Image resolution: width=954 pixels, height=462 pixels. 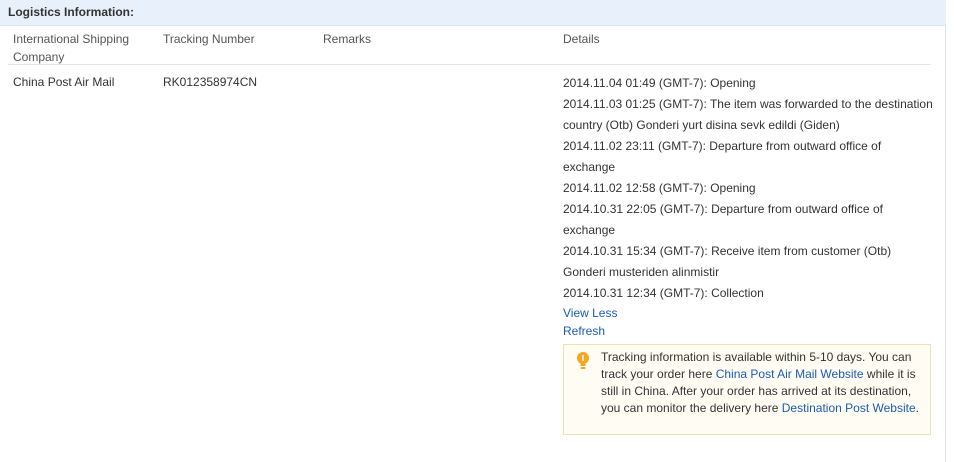 What do you see at coordinates (209, 39) in the screenshot?
I see `header-tracking-number: Tracking Number` at bounding box center [209, 39].